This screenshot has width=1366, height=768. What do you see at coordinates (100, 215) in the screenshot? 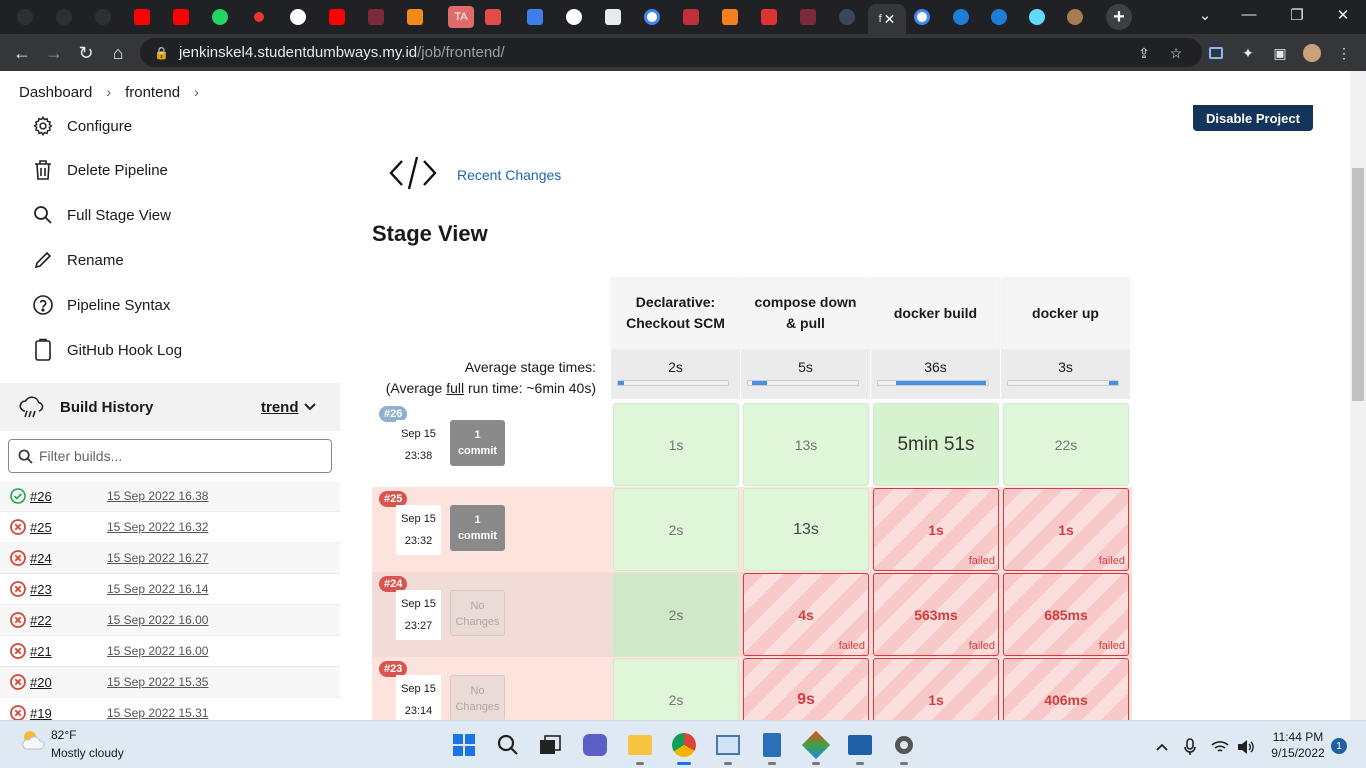
I see `task-full-stage-view: Full Stage View` at bounding box center [100, 215].